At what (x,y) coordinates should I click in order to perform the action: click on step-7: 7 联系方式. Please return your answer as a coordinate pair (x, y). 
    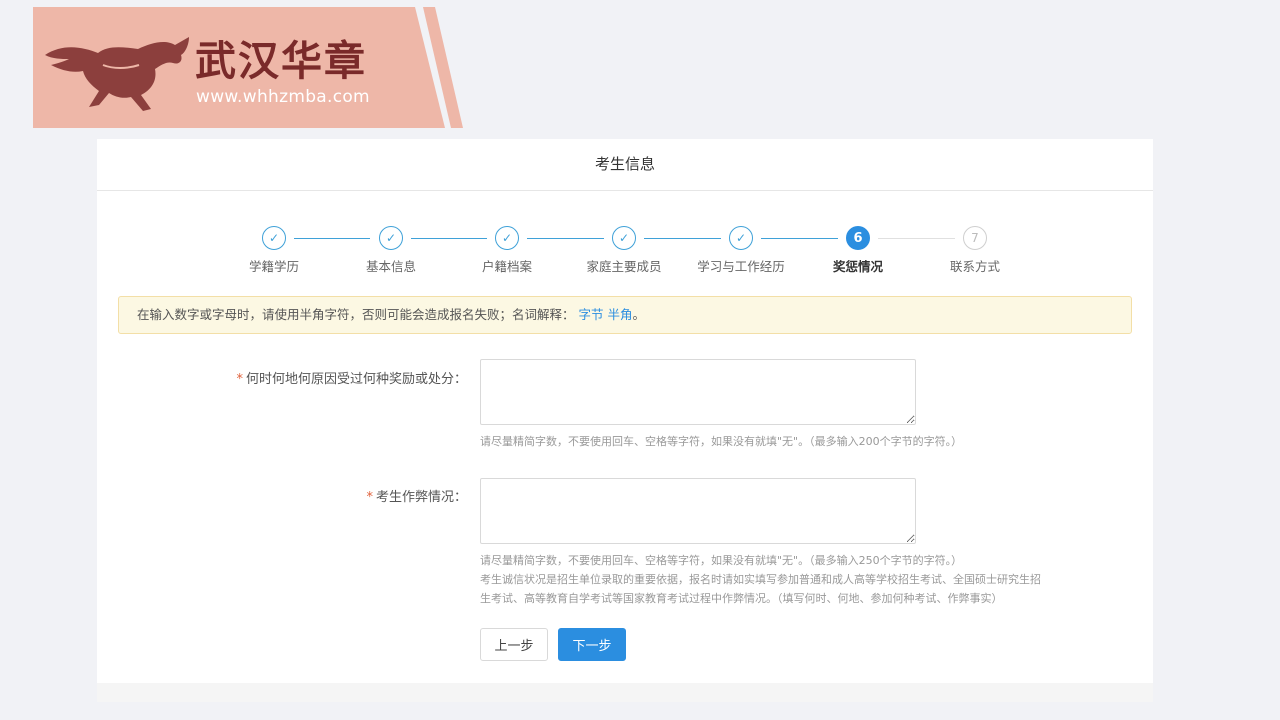
    Looking at the image, I should click on (975, 250).